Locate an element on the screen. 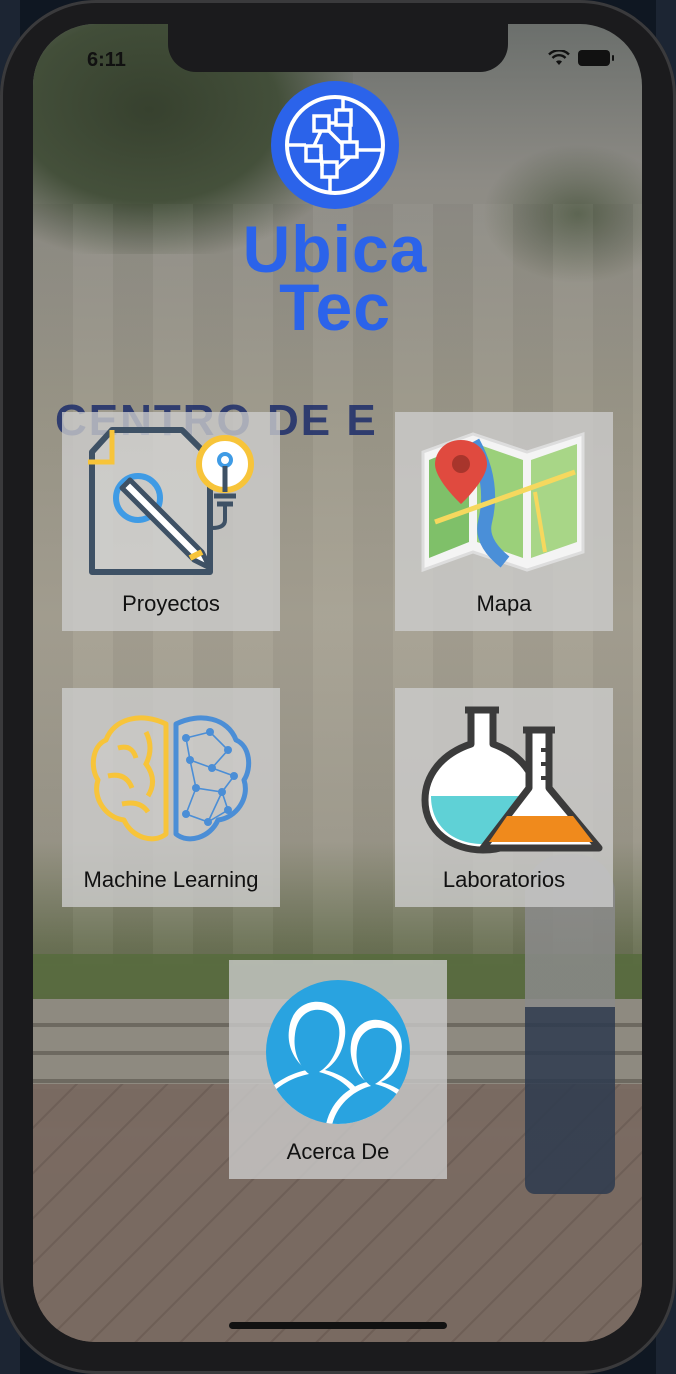 Image resolution: width=676 pixels, height=1374 pixels. proyectos-button: Proyectos is located at coordinates (171, 521).